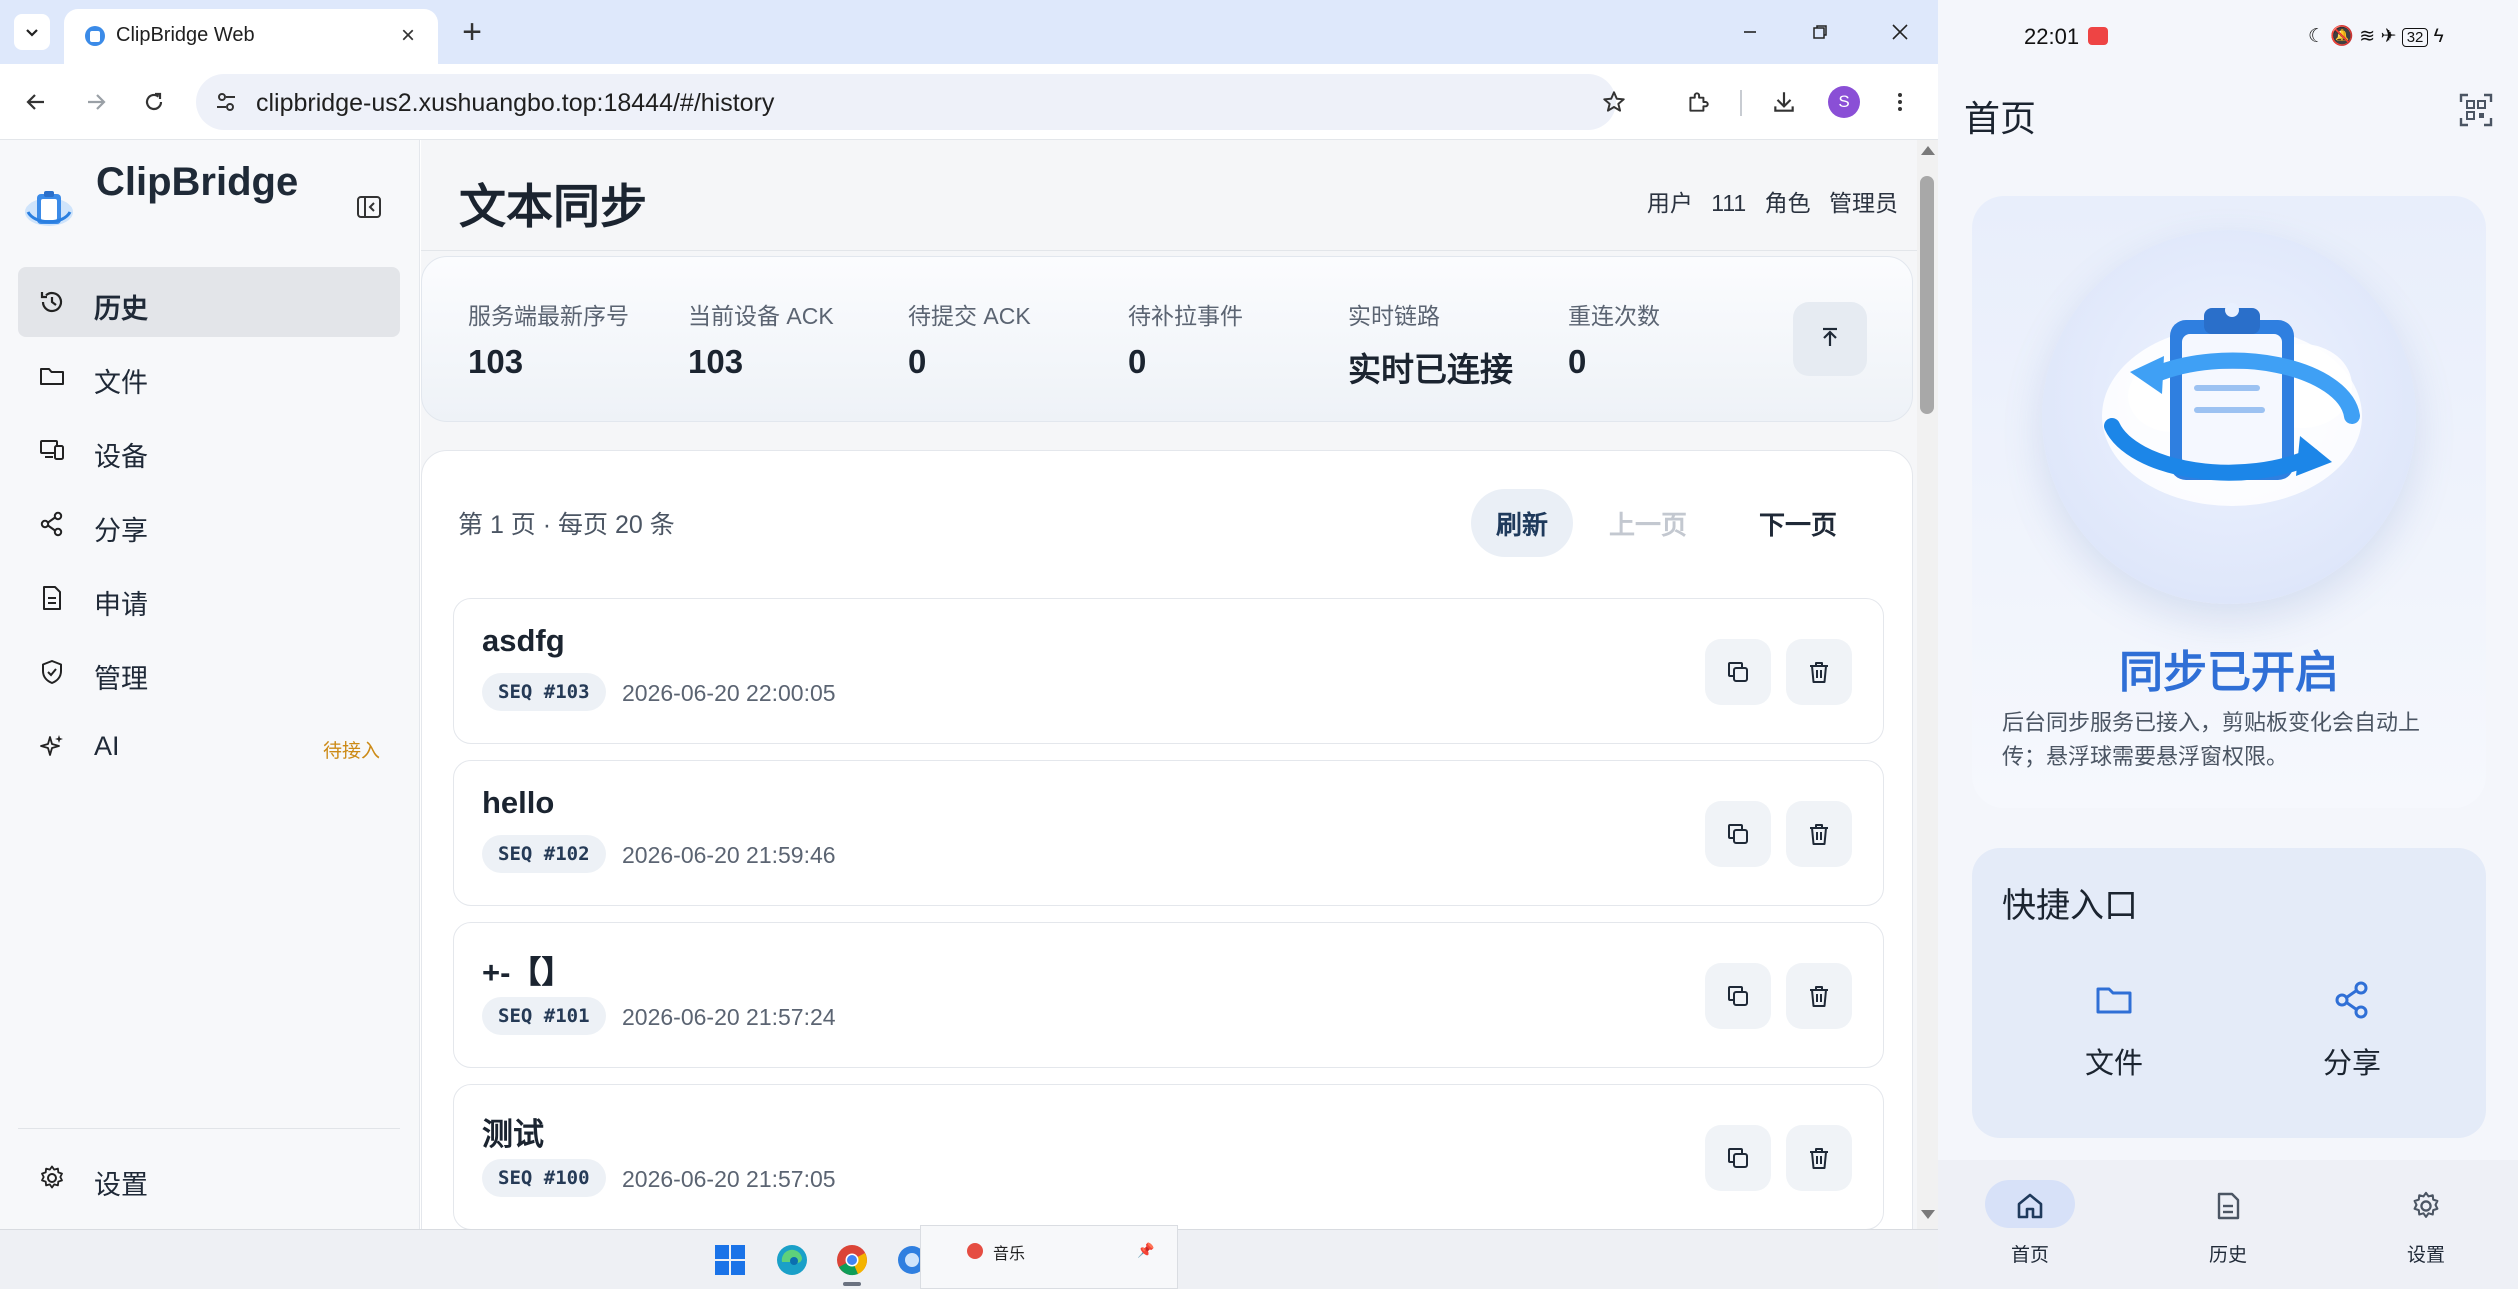  Describe the element at coordinates (251, 36) in the screenshot. I see `browser-tab: ClipBridge Web ×` at that location.